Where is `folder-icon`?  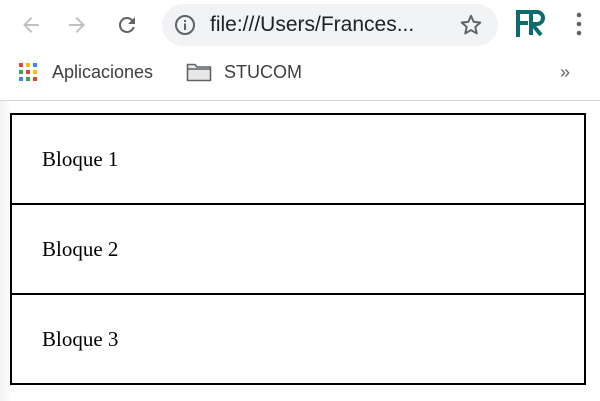 folder-icon is located at coordinates (199, 72).